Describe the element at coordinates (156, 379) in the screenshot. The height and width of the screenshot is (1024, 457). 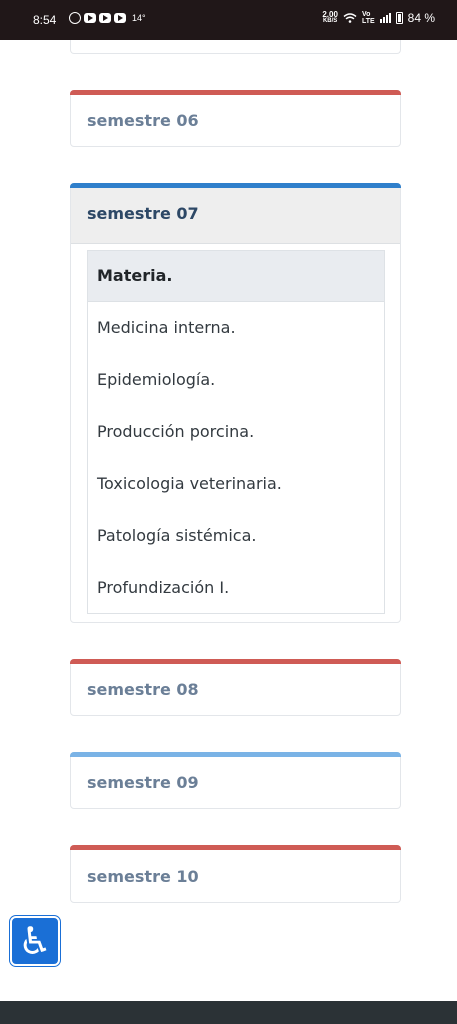
I see `table-row: Epidemiología.` at that location.